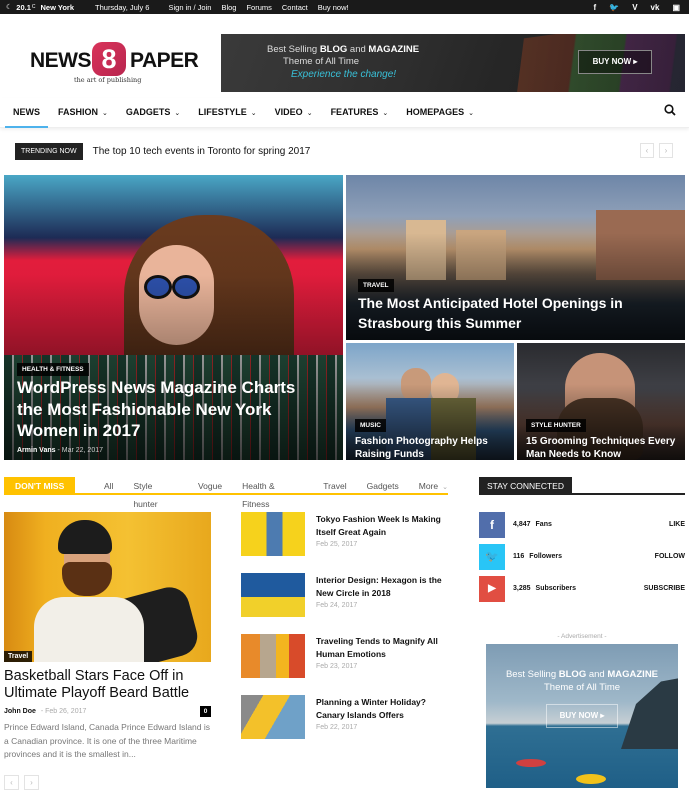  Describe the element at coordinates (153, 112) in the screenshot. I see `nav-gadgets: GADGETS ⌄` at that location.